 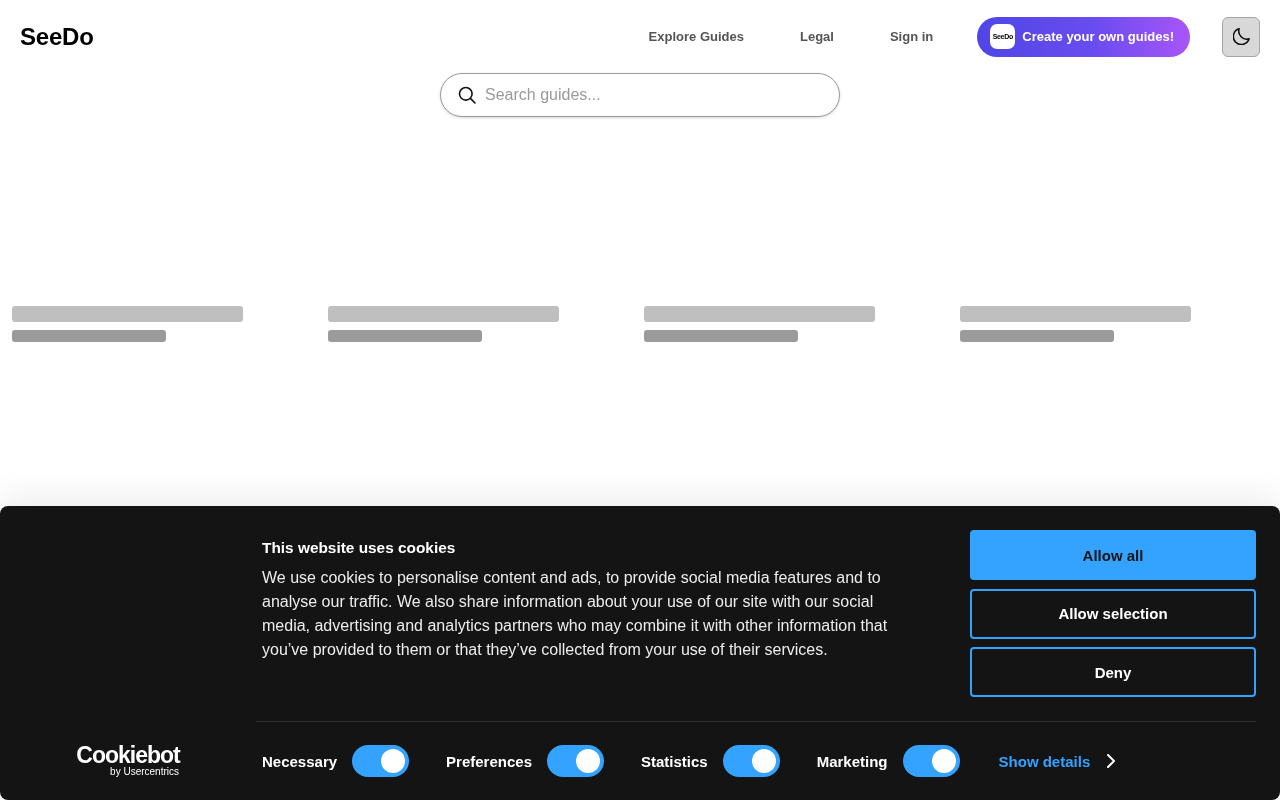 What do you see at coordinates (852, 761) in the screenshot?
I see `toggle-label: Marketing` at bounding box center [852, 761].